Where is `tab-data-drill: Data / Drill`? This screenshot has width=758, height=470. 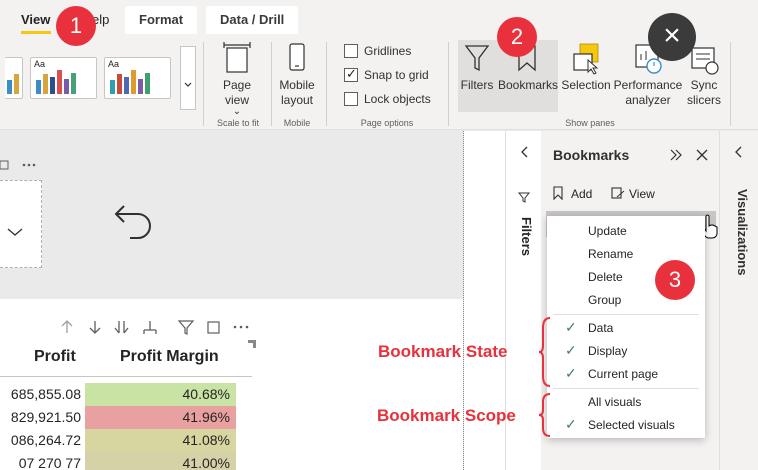 tab-data-drill: Data / Drill is located at coordinates (252, 20).